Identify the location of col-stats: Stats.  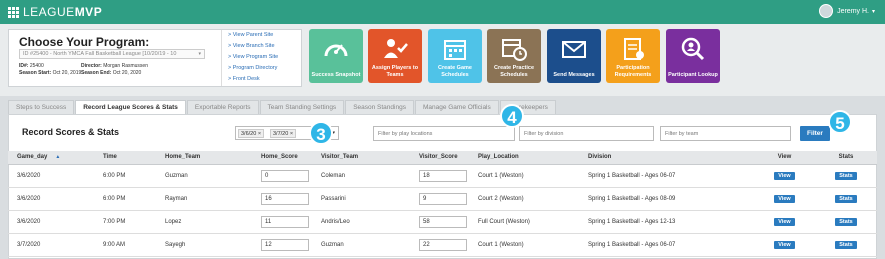
(846, 158).